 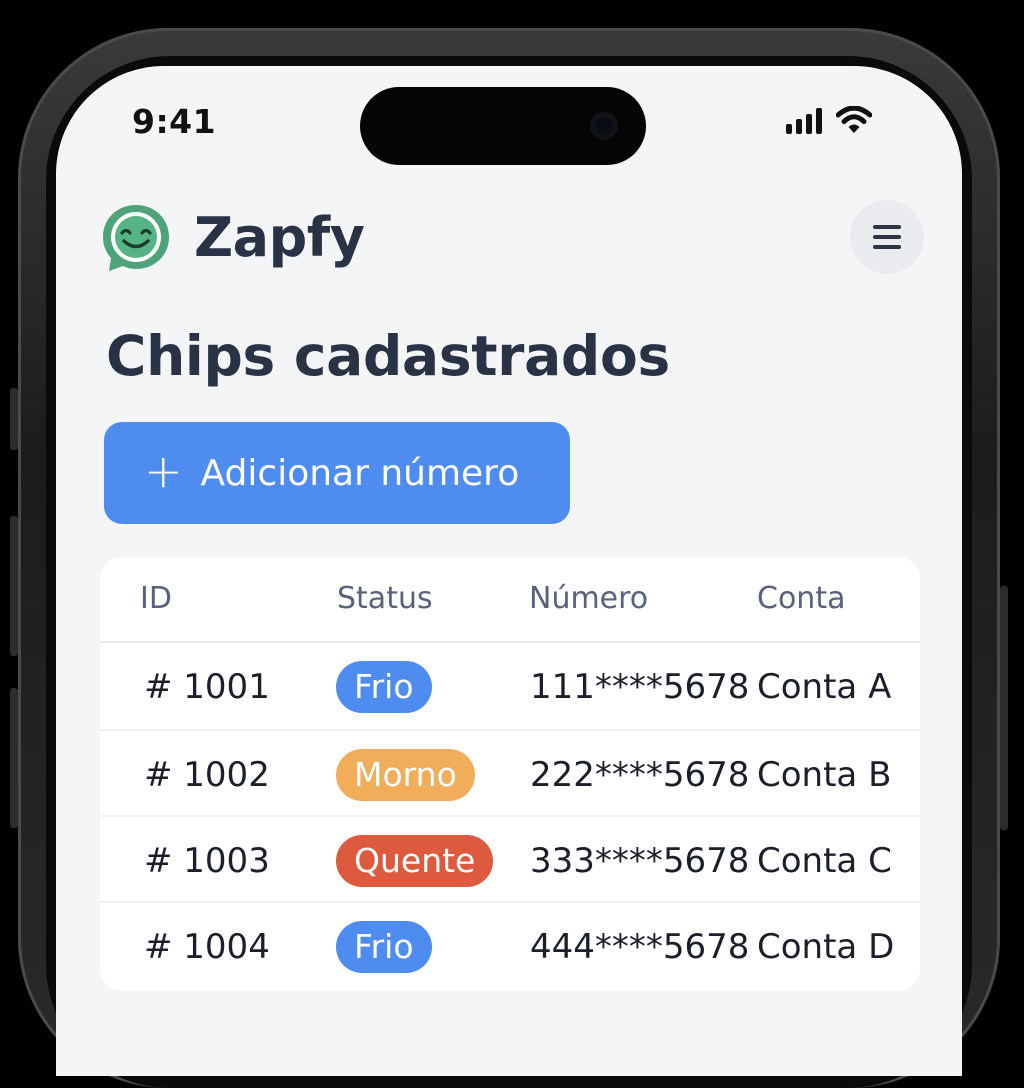 I want to click on add-number-button: + Adicionar número, so click(x=337, y=473).